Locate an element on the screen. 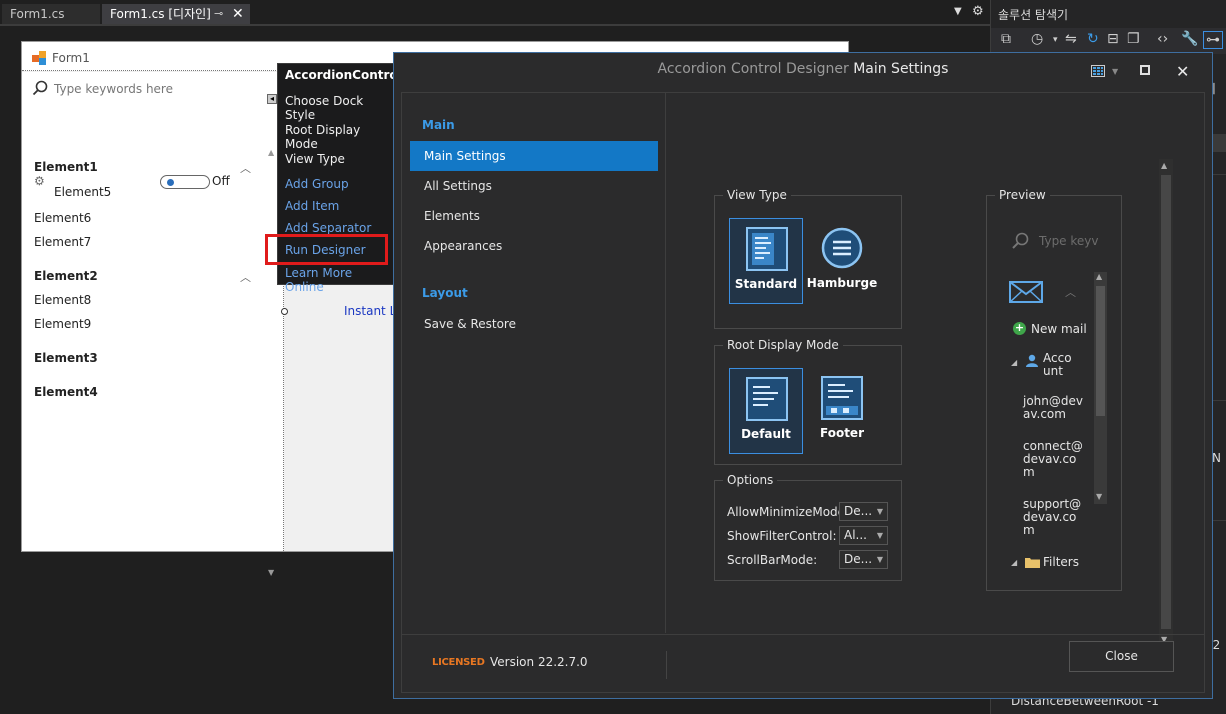 Image resolution: width=1226 pixels, height=714 pixels. vs-icon: ⧉ is located at coordinates (1006, 39).